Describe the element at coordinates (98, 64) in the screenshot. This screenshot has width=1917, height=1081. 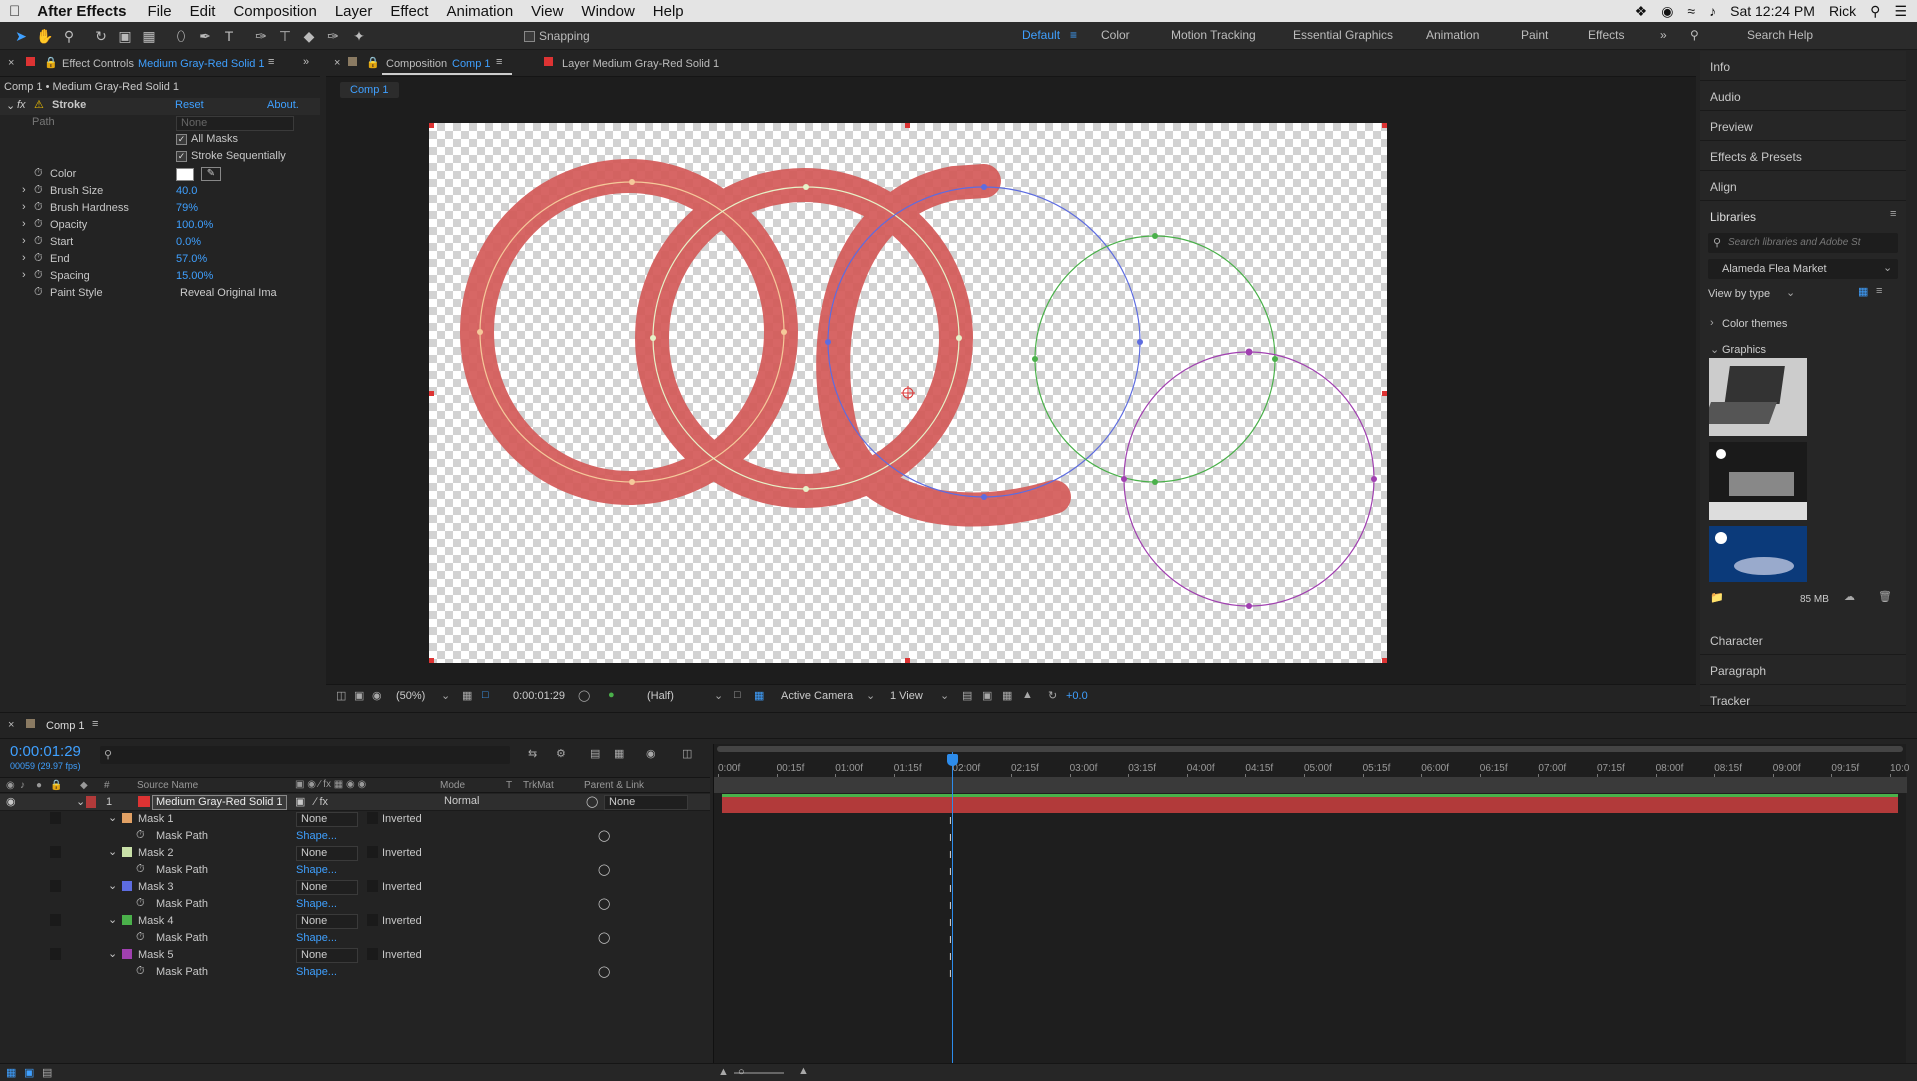
I see `effect-controls-tab: Effect Controls` at that location.